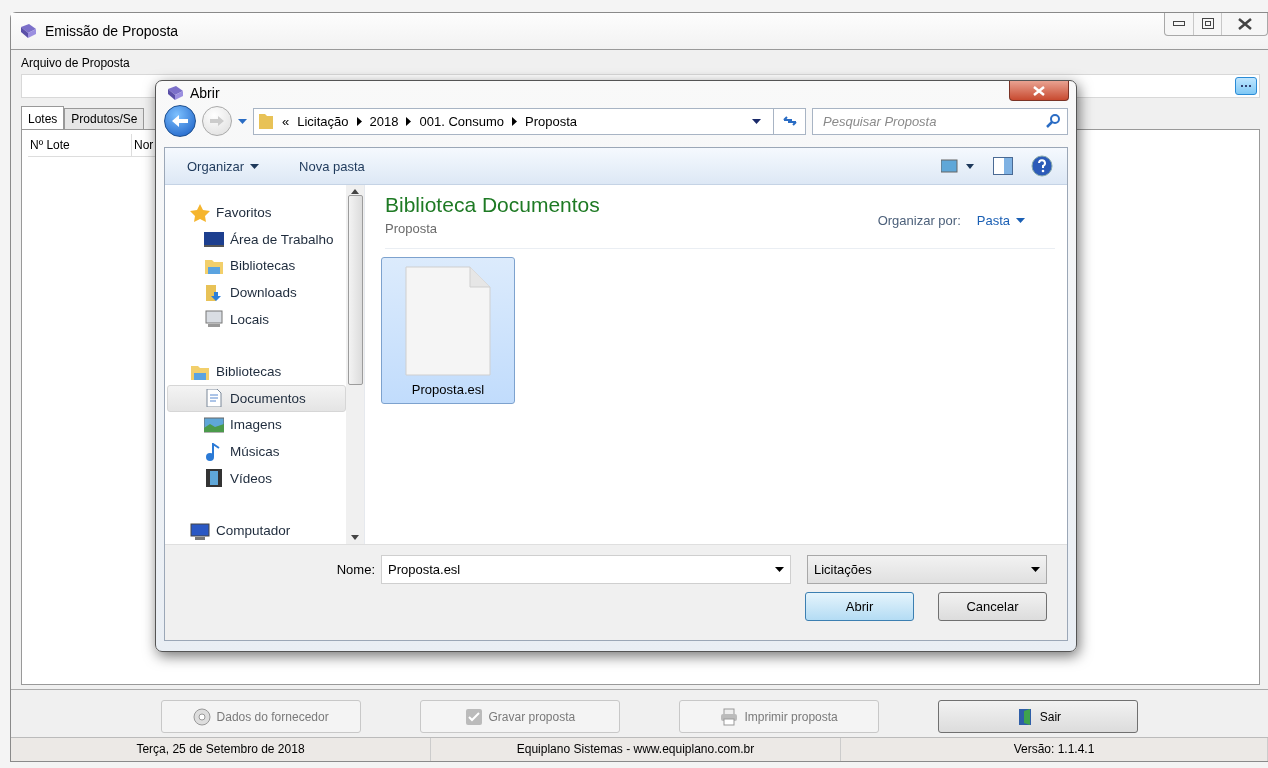  I want to click on status-text: Terça, 25 de Setembro de 2018, so click(221, 749).